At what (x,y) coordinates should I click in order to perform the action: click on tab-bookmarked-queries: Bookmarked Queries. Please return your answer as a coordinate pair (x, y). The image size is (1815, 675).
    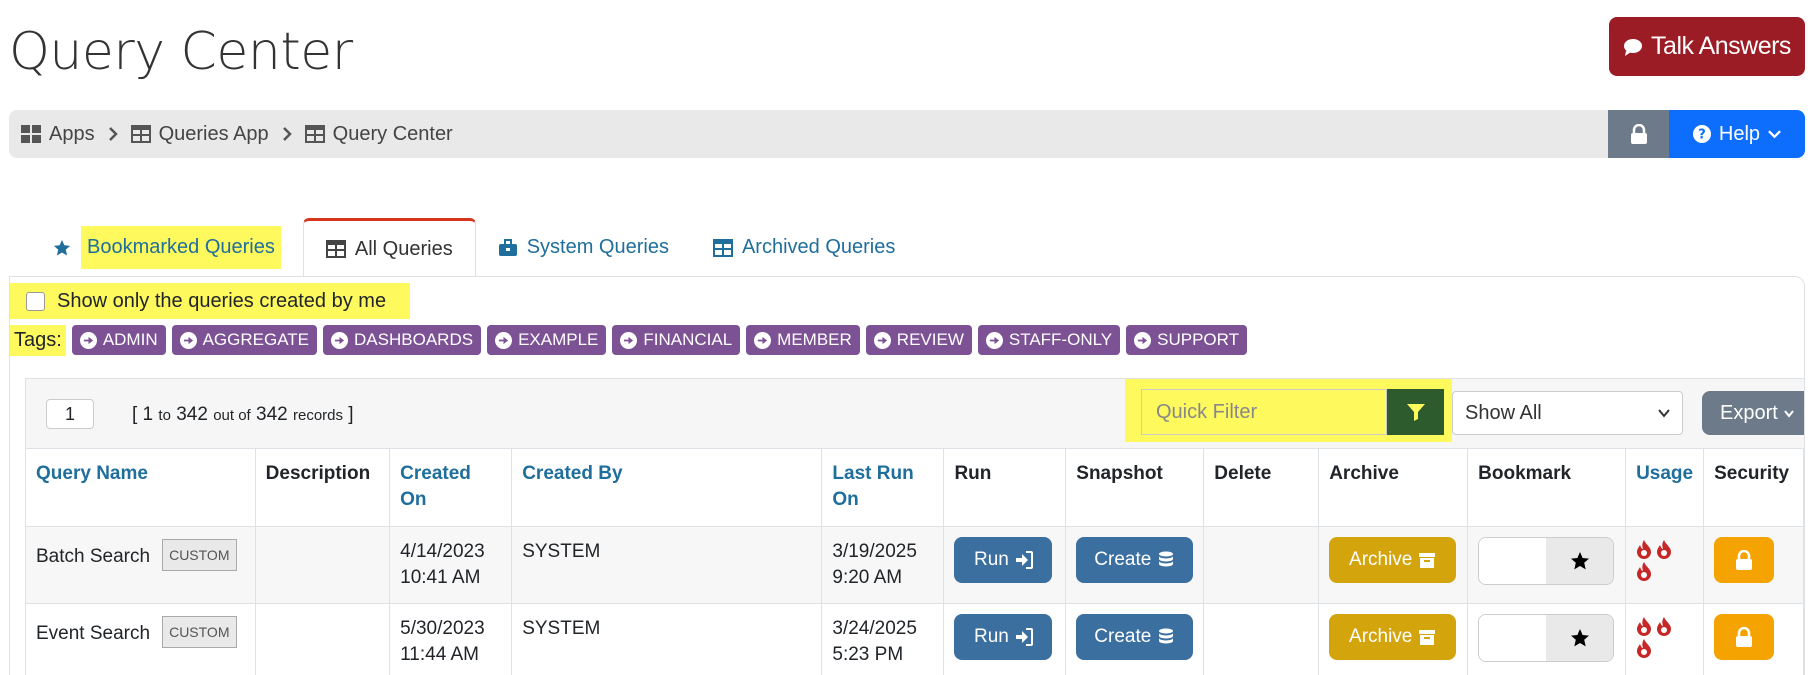
    Looking at the image, I should click on (166, 247).